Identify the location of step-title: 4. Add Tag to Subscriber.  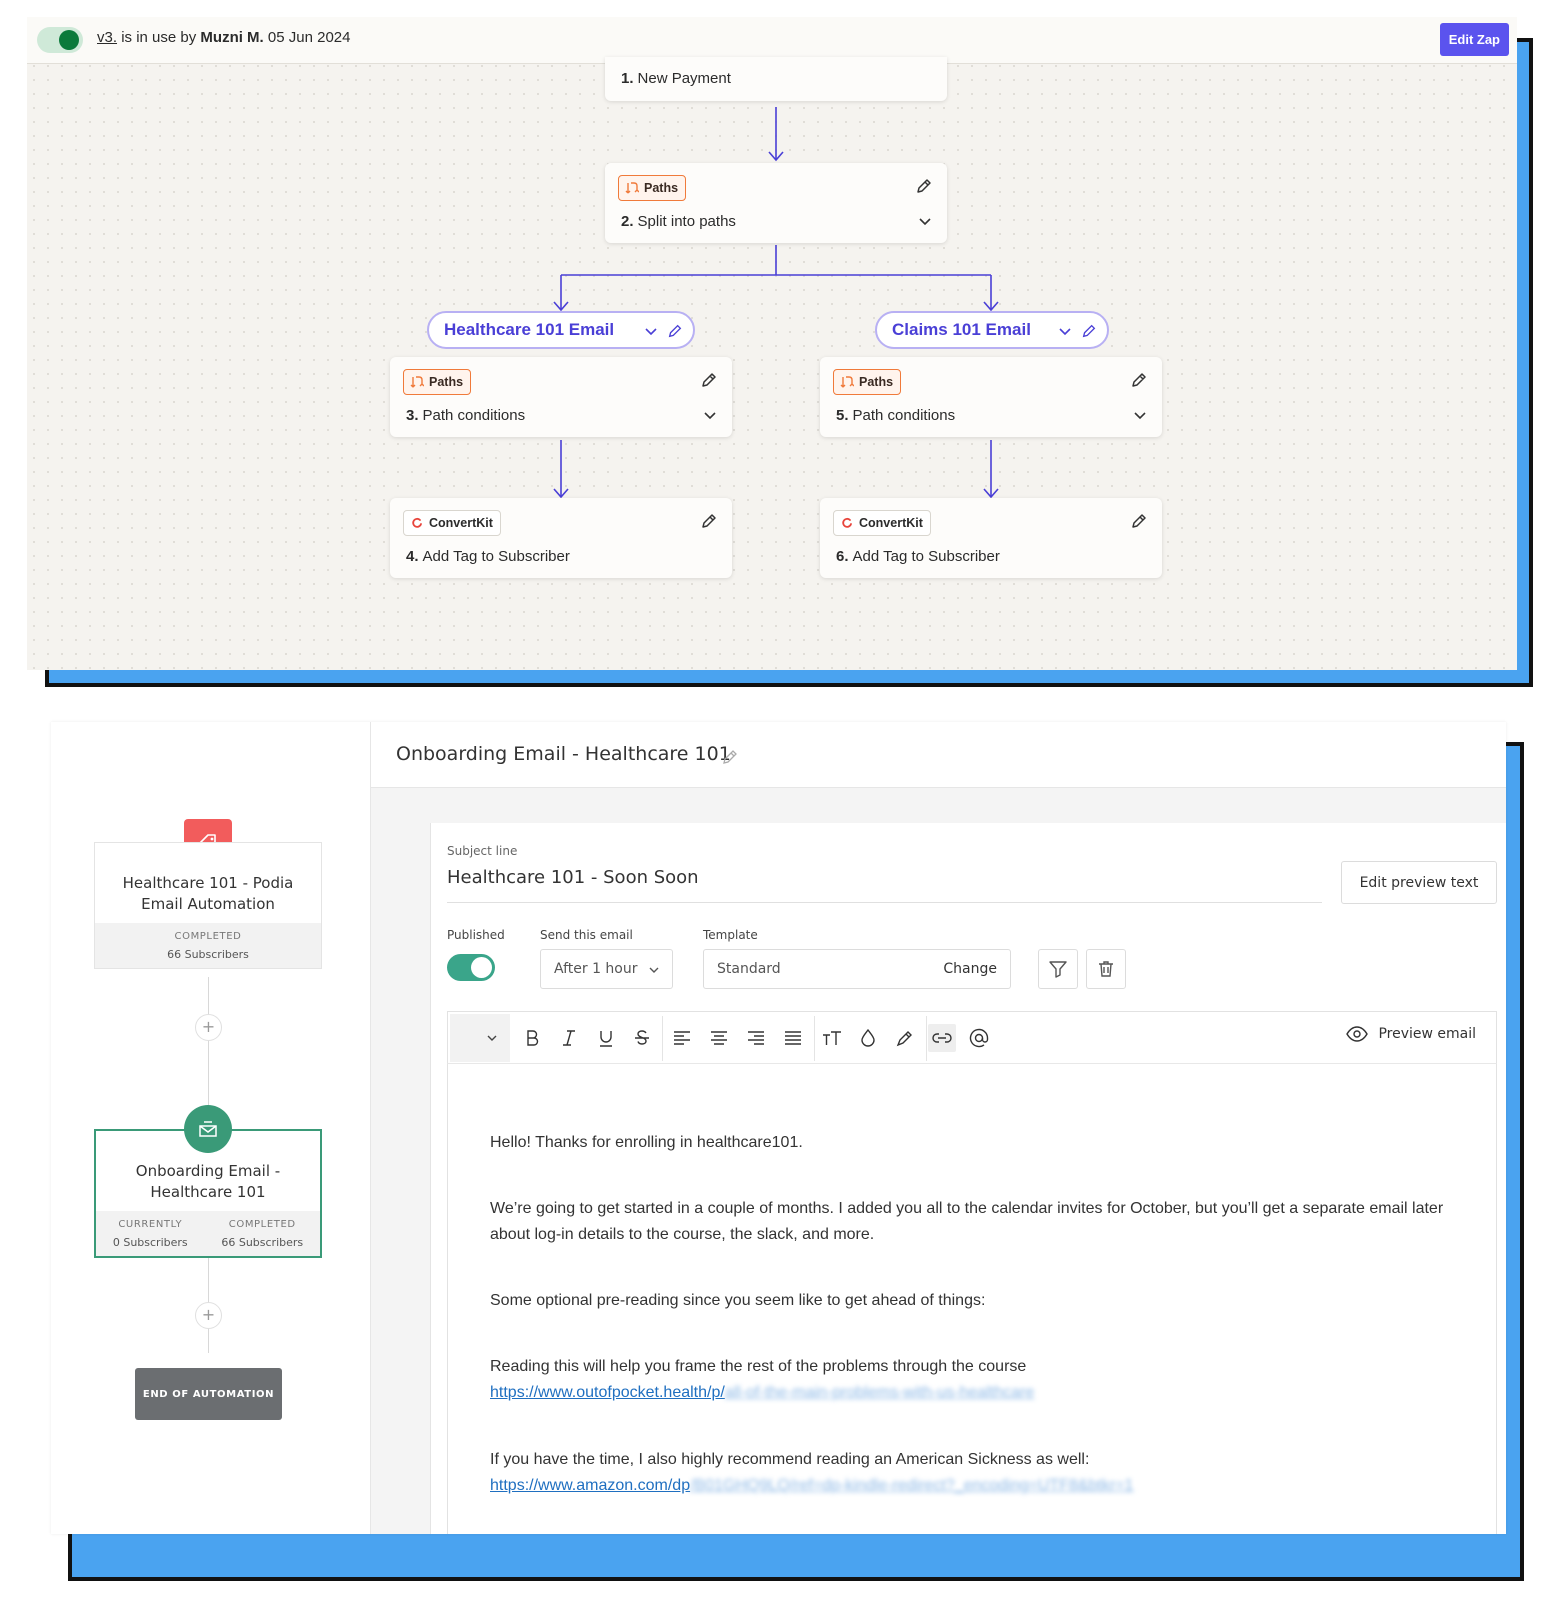
(488, 556).